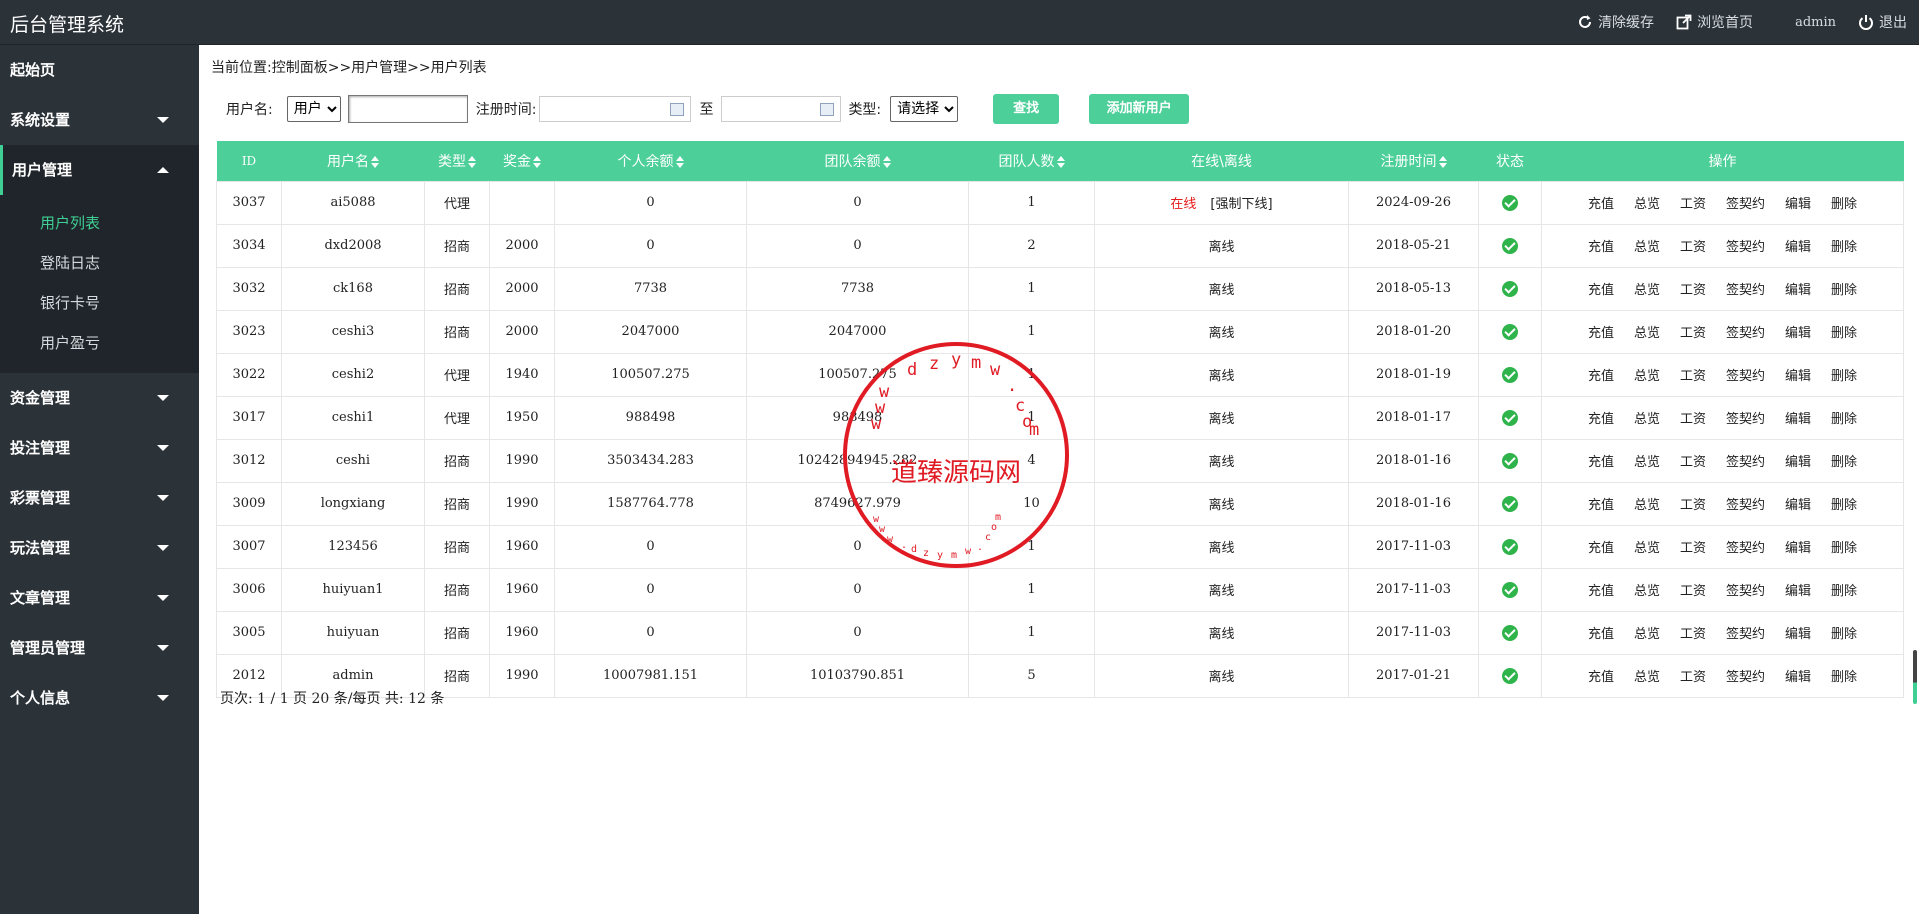 The height and width of the screenshot is (914, 1919). I want to click on sidebar-subitem-user-list: 用户列表, so click(99, 223).